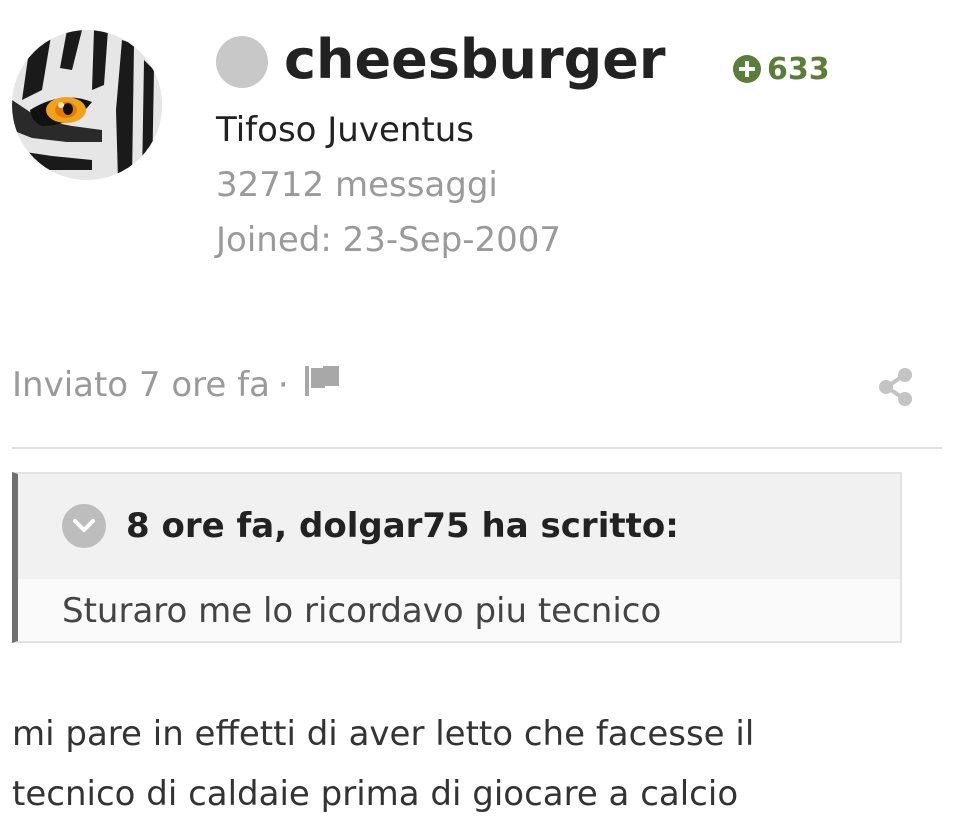  I want to click on quote-body: Sturaro me lo ricordavo piu tecnico, so click(459, 610).